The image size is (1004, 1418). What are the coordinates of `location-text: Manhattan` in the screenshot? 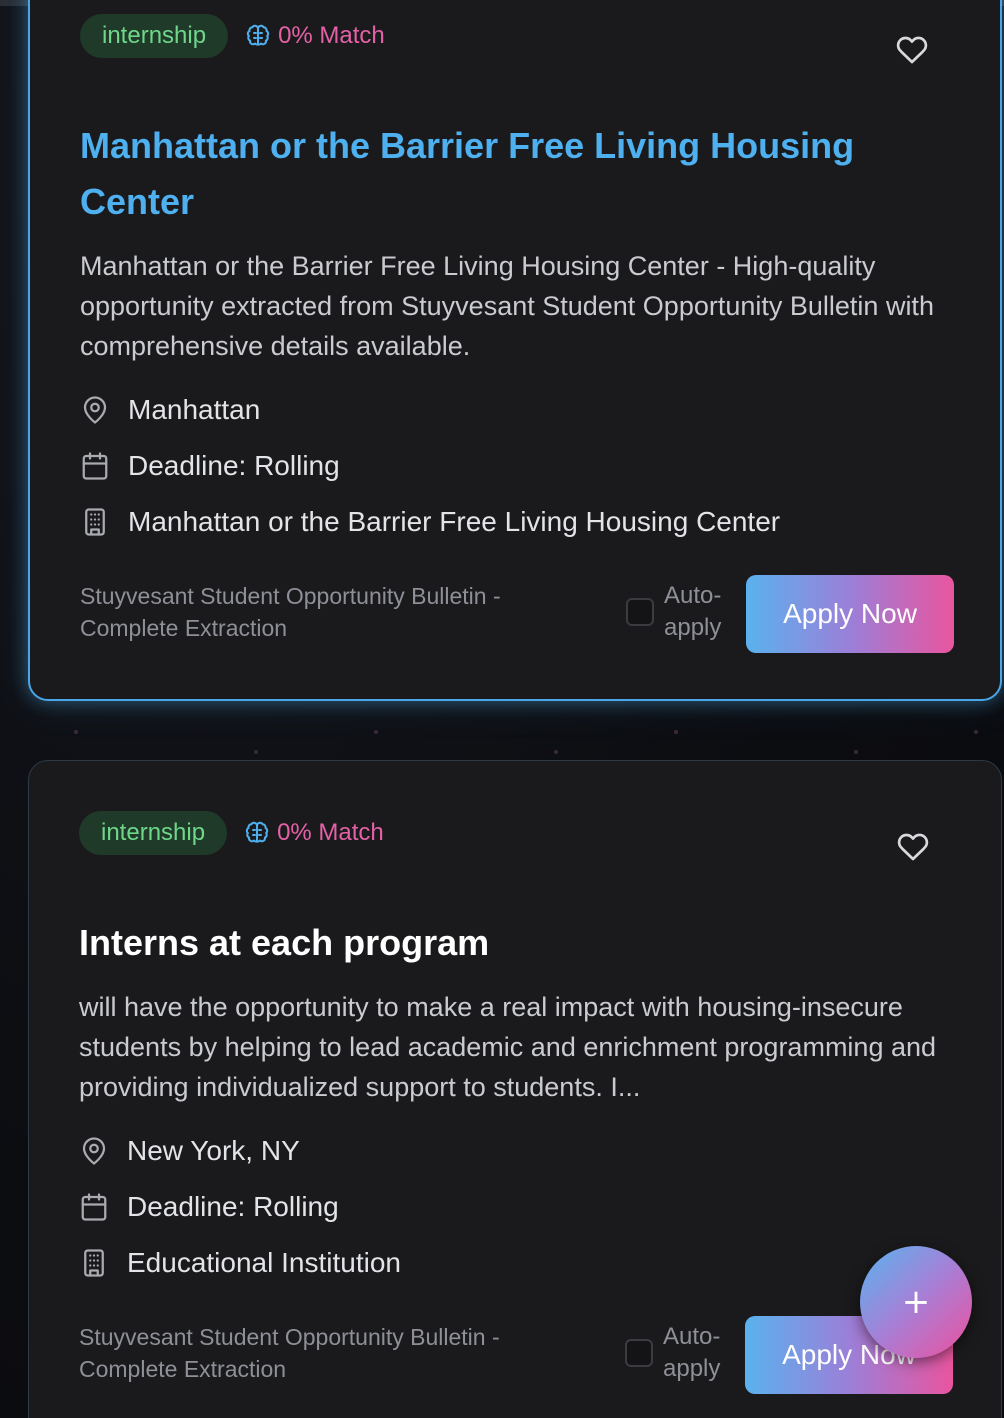 It's located at (194, 409).